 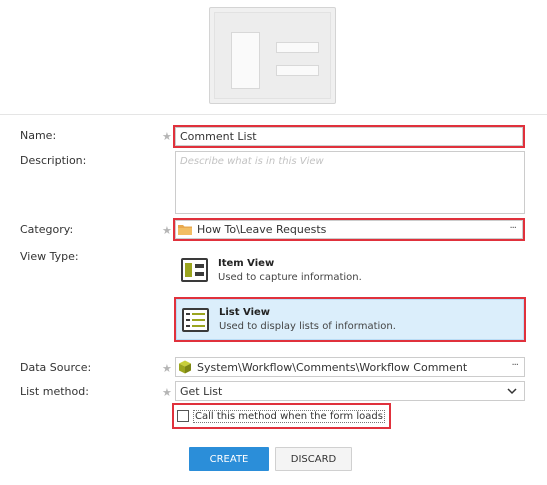 I want to click on description-label: Description:, so click(x=53, y=160).